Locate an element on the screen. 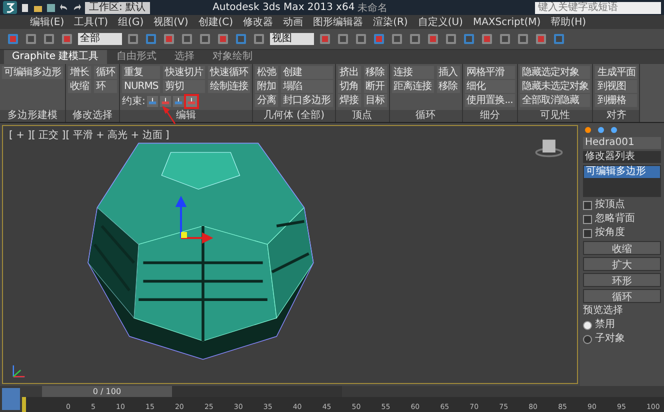  ribbon-button: 细化 is located at coordinates (489, 86).